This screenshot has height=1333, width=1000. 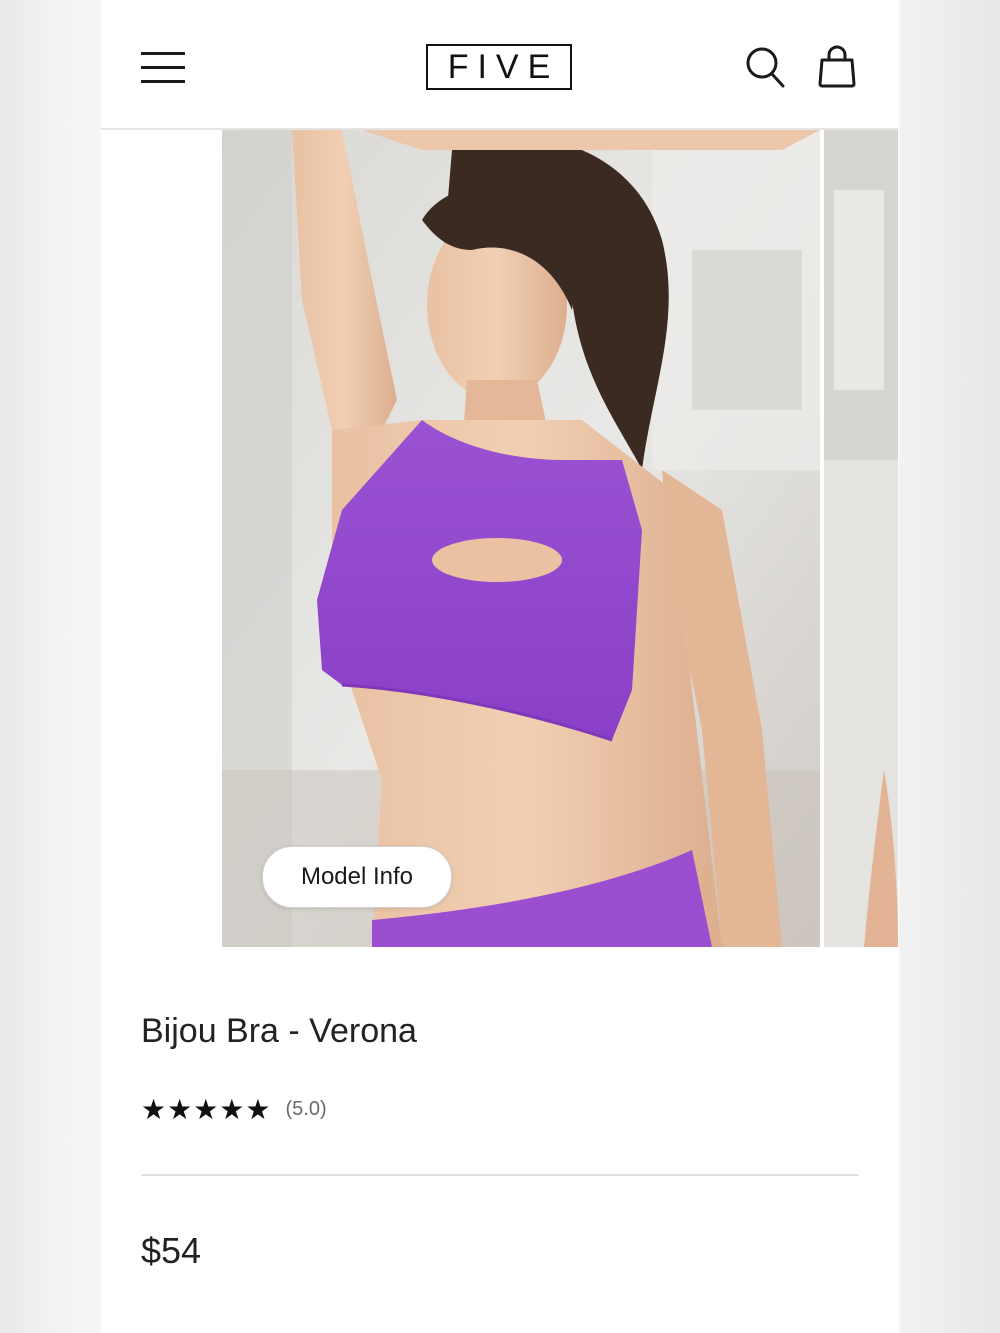 I want to click on next-photo-preview, so click(x=861, y=538).